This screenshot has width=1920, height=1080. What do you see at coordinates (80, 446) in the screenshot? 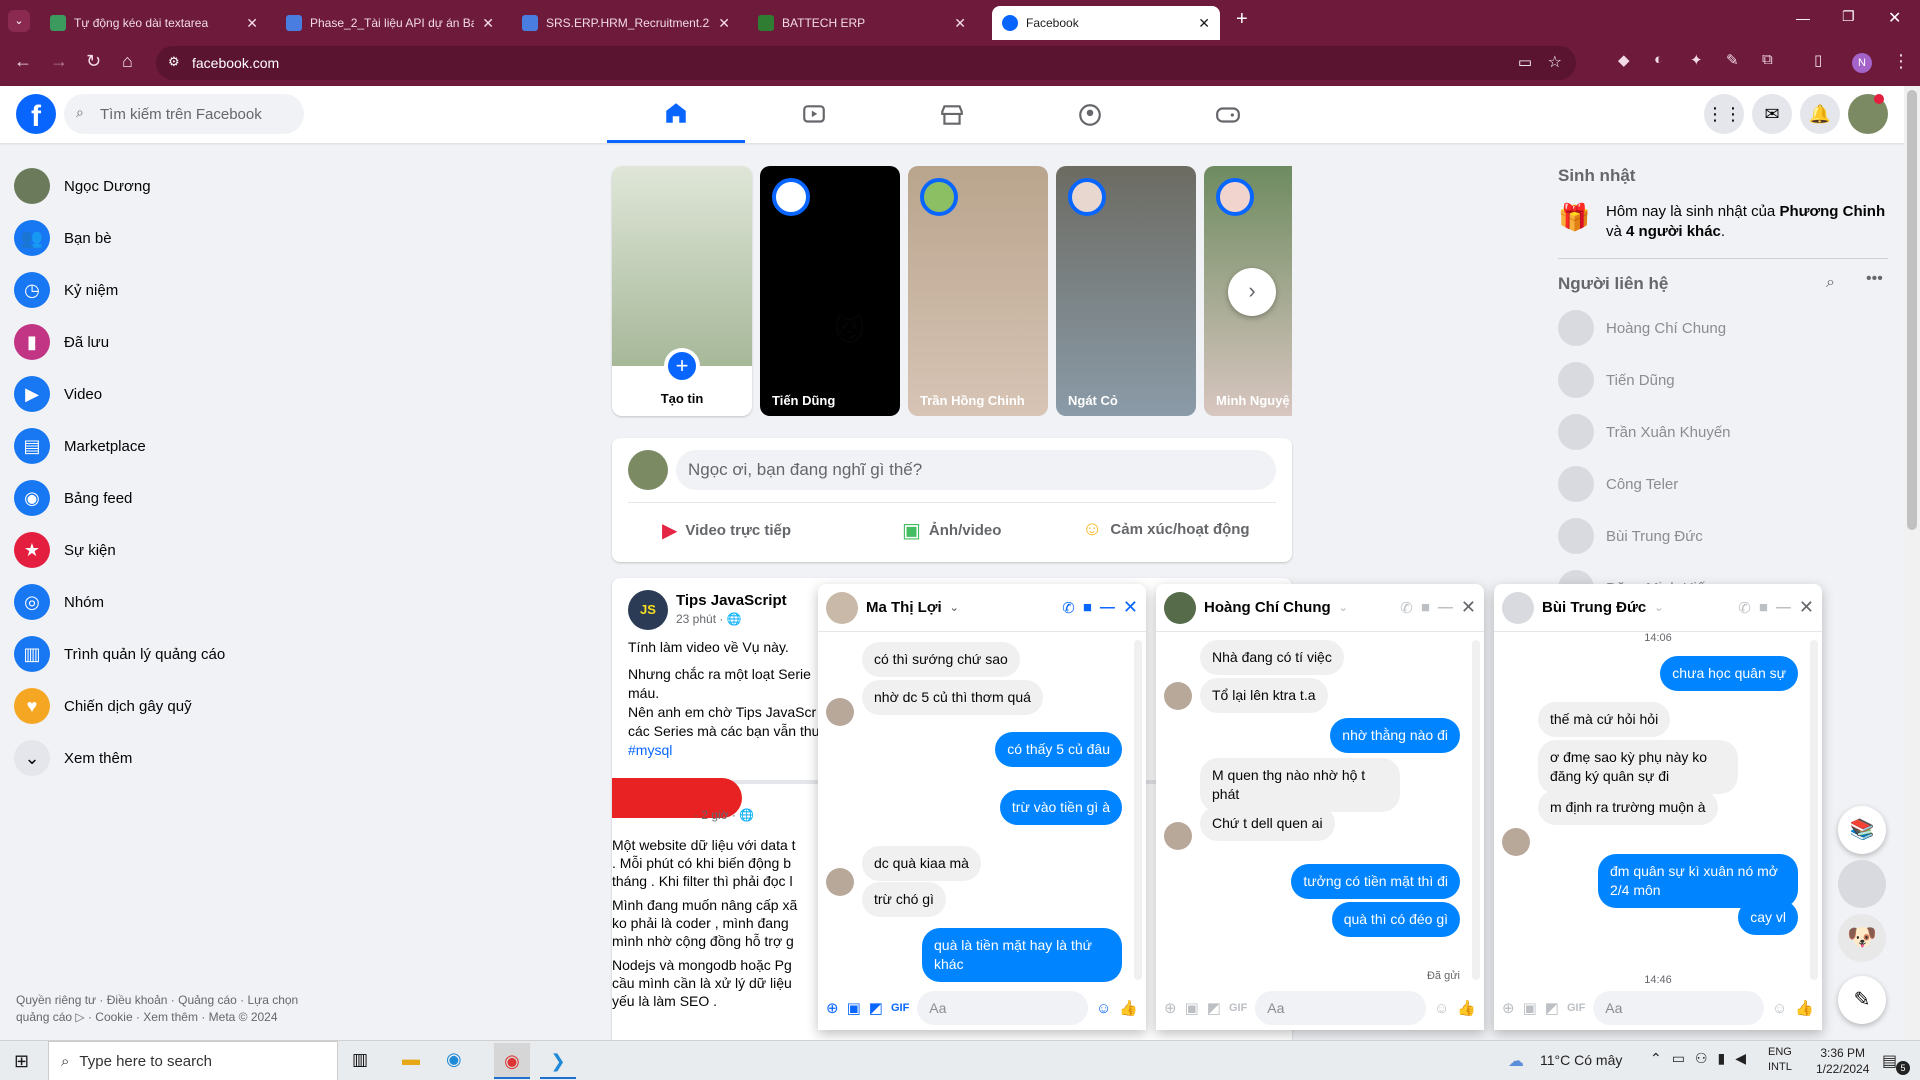
I see `sidebar-item: ▤ Marketplace` at bounding box center [80, 446].